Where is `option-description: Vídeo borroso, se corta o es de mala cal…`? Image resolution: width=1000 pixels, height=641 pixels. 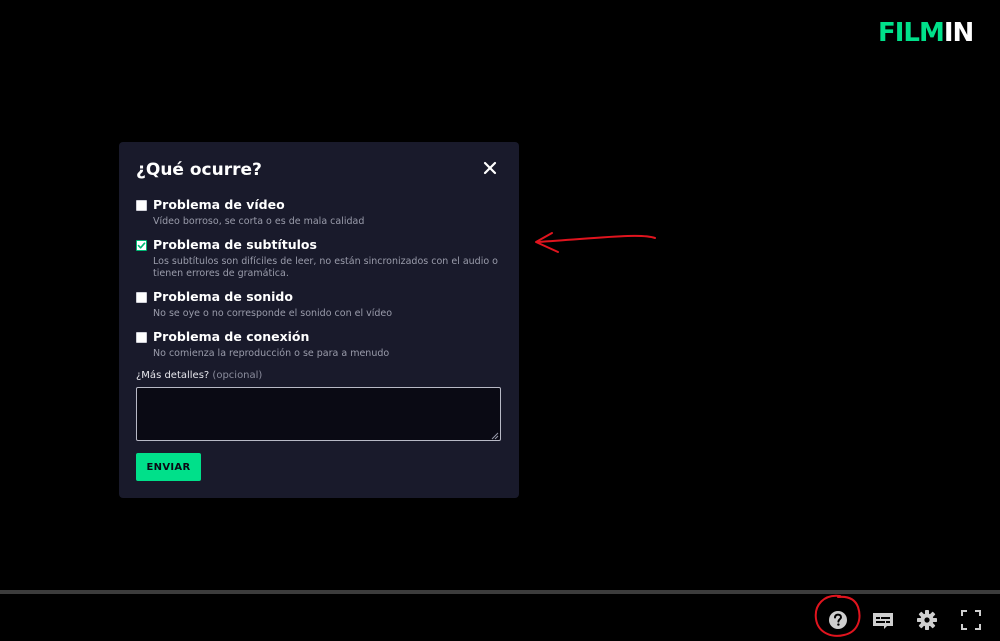
option-description: Vídeo borroso, se corta o es de mala cal… is located at coordinates (259, 221).